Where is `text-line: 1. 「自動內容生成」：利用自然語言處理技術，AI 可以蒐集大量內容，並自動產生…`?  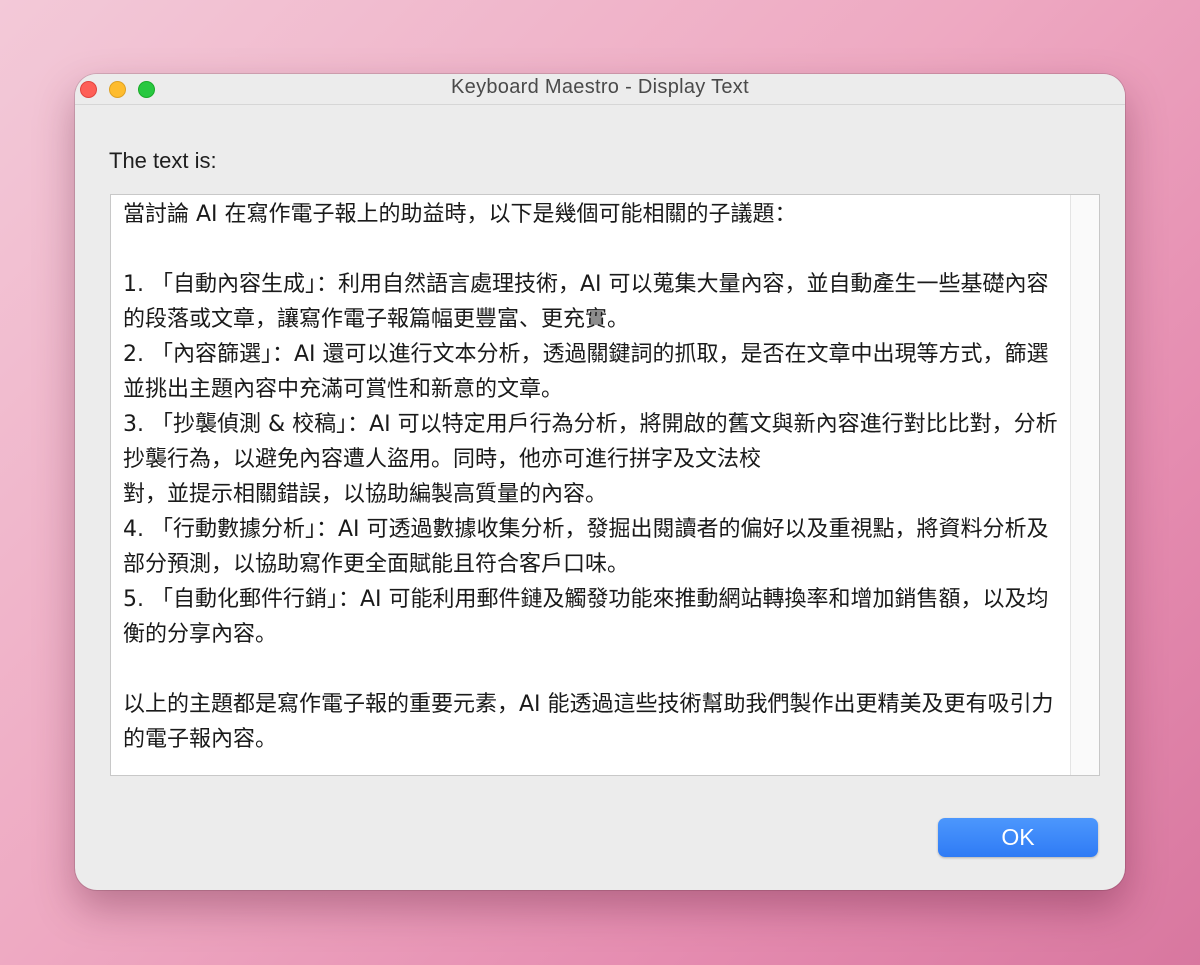
text-line: 1. 「自動內容生成」：利用自然語言處理技術，AI 可以蒐集大量內容，並自動產生… is located at coordinates (586, 302).